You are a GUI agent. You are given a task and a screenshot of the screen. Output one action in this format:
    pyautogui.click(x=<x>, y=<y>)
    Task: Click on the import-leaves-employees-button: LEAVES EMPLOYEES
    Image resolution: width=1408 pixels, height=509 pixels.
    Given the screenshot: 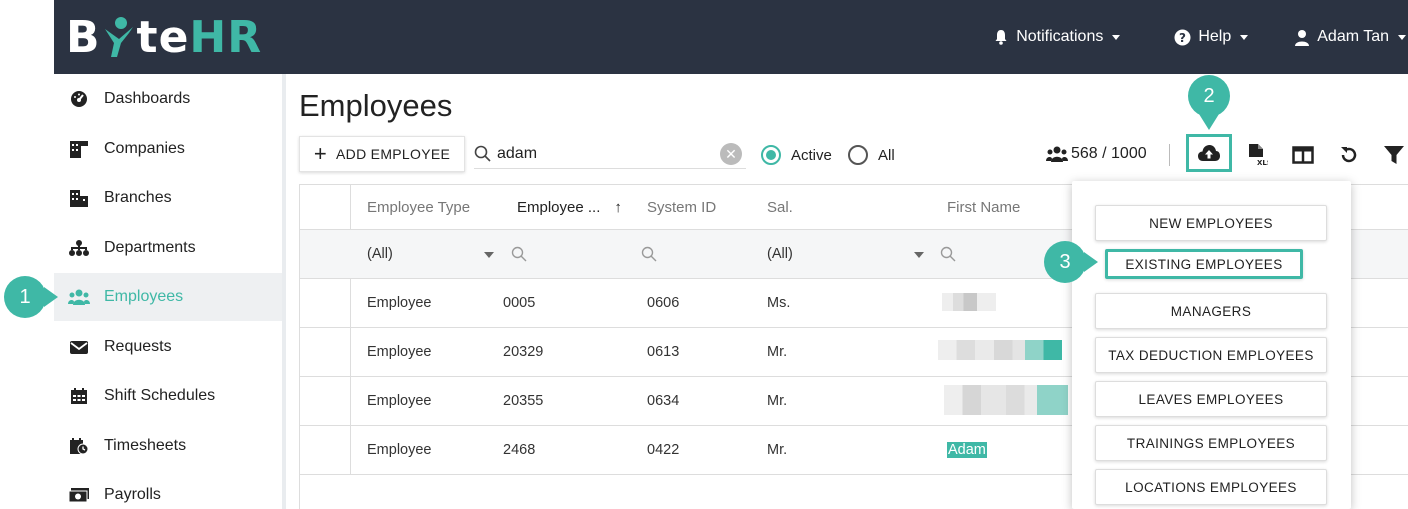 What is the action you would take?
    pyautogui.click(x=1211, y=399)
    